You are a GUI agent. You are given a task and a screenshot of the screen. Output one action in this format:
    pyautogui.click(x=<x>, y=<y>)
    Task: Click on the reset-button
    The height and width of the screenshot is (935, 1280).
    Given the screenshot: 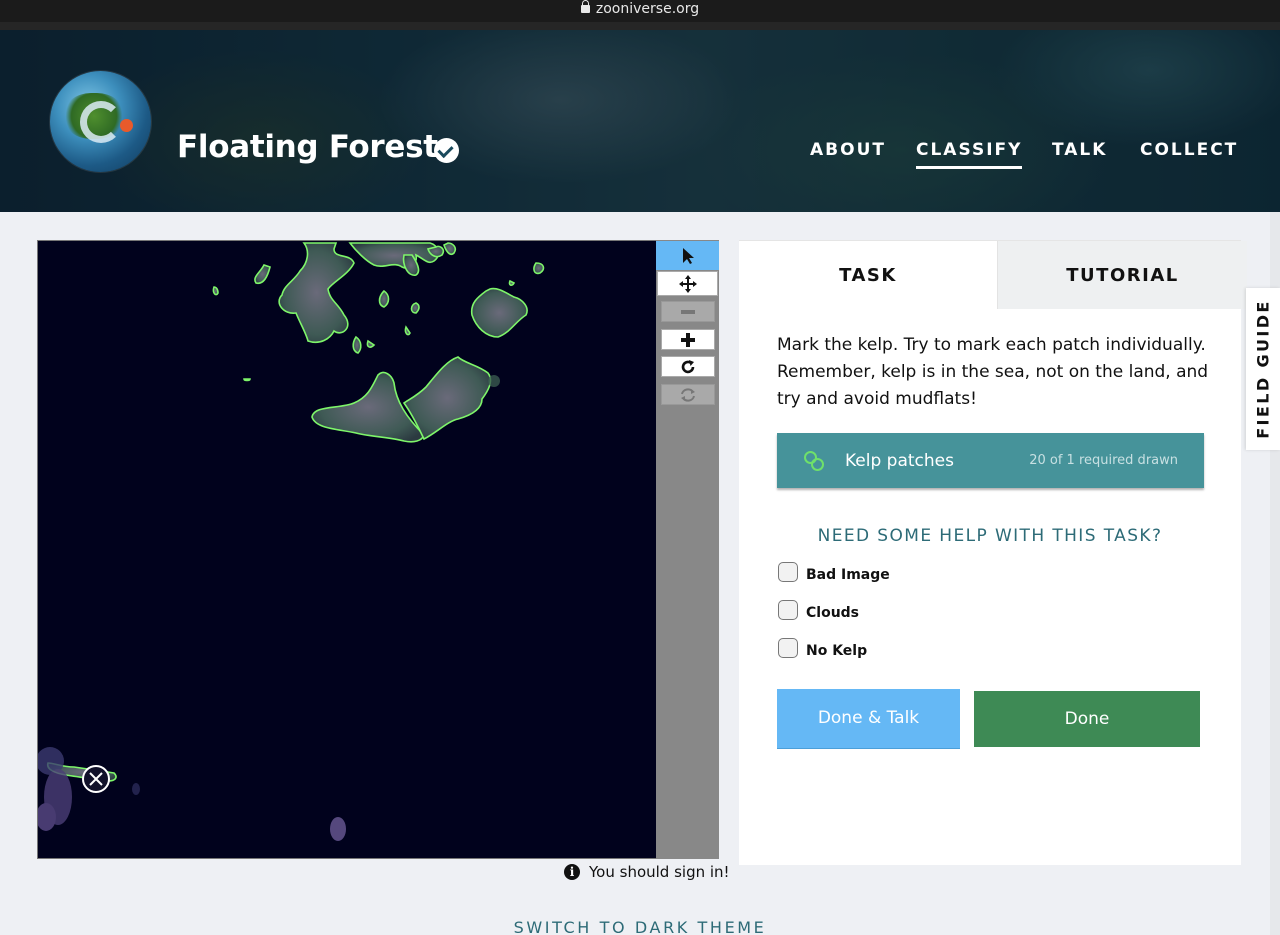 What is the action you would take?
    pyautogui.click(x=688, y=394)
    